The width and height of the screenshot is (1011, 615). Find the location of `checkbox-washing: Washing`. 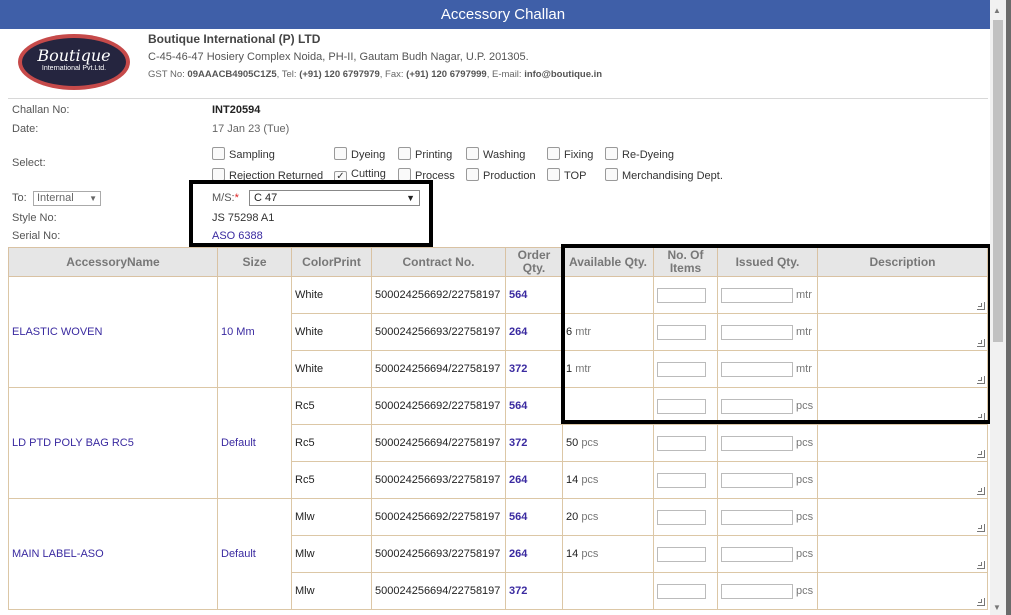

checkbox-washing: Washing is located at coordinates (495, 154).